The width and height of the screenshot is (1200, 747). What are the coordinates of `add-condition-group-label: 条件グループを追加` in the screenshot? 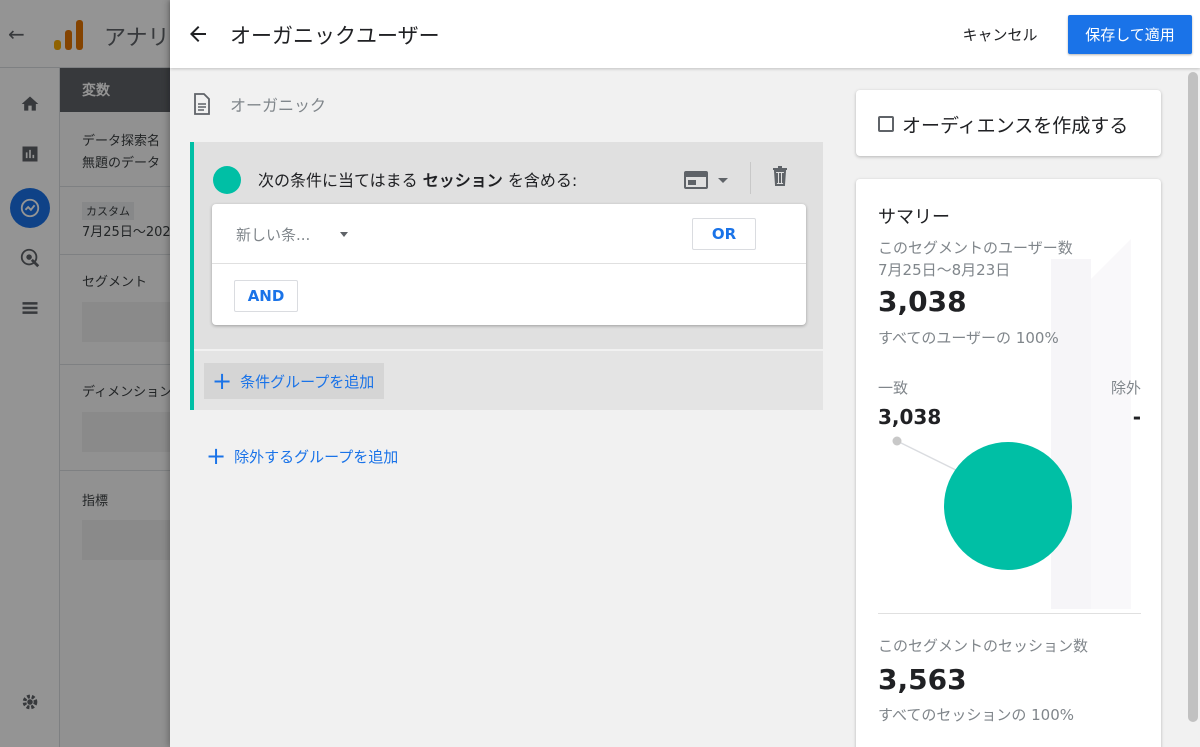 It's located at (307, 381).